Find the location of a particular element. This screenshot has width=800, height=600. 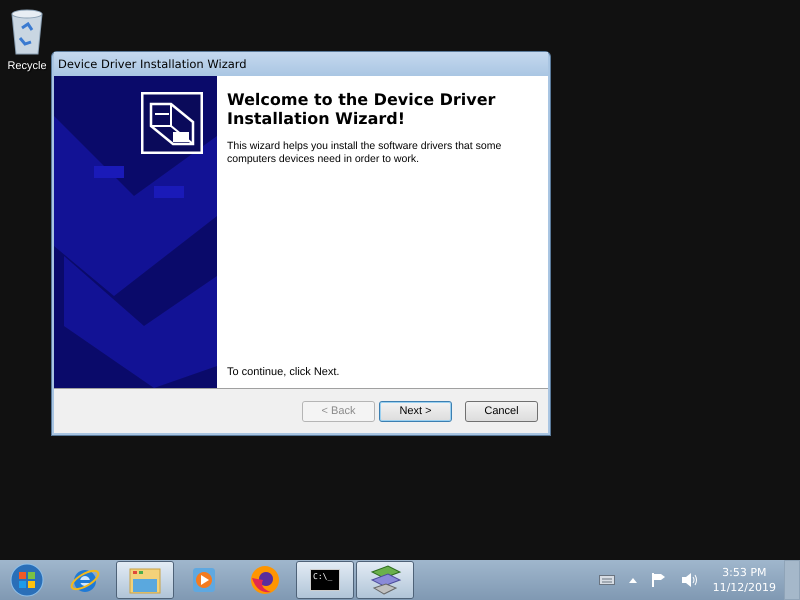

caret-up-icon is located at coordinates (632, 580).